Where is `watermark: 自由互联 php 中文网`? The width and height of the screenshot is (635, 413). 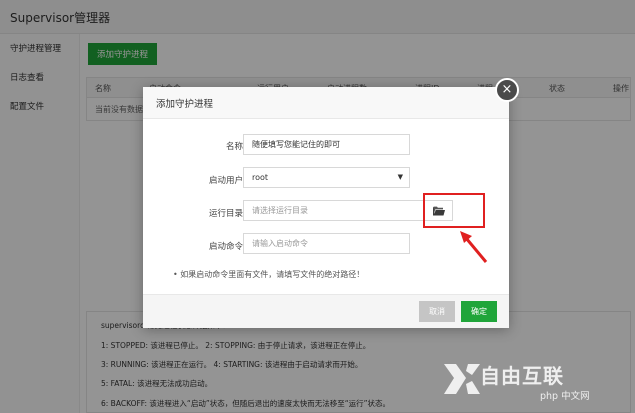
watermark: 自由互联 php 中文网 is located at coordinates (537, 379).